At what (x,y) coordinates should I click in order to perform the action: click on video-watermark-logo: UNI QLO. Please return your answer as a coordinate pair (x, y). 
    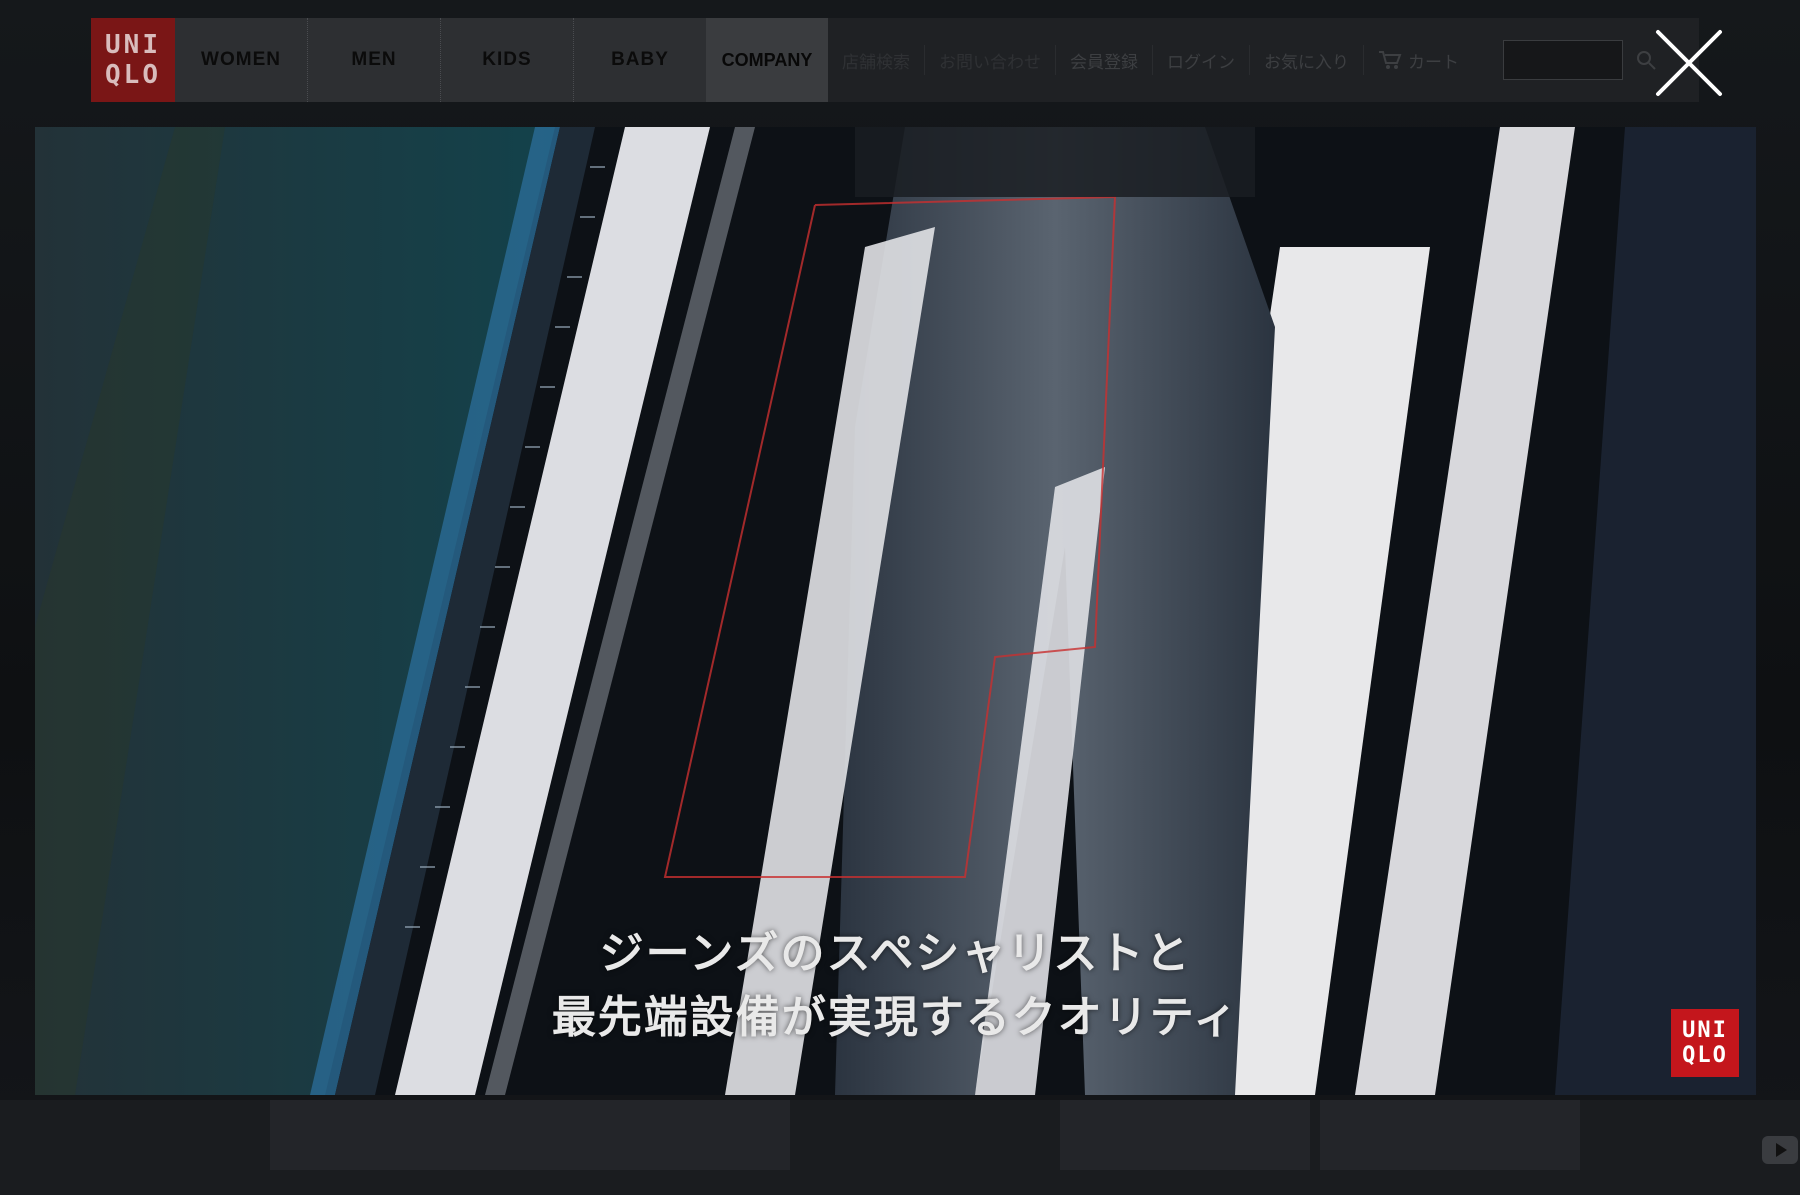
    Looking at the image, I should click on (1705, 1043).